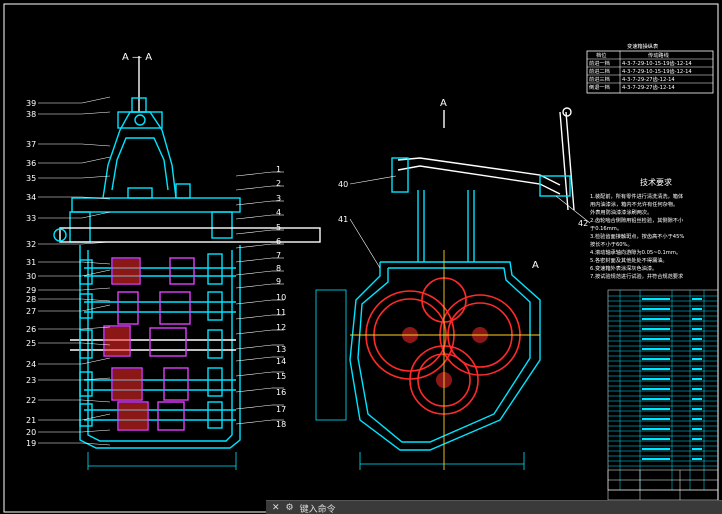  What do you see at coordinates (31, 420) in the screenshot?
I see `leader-label: 21` at bounding box center [31, 420].